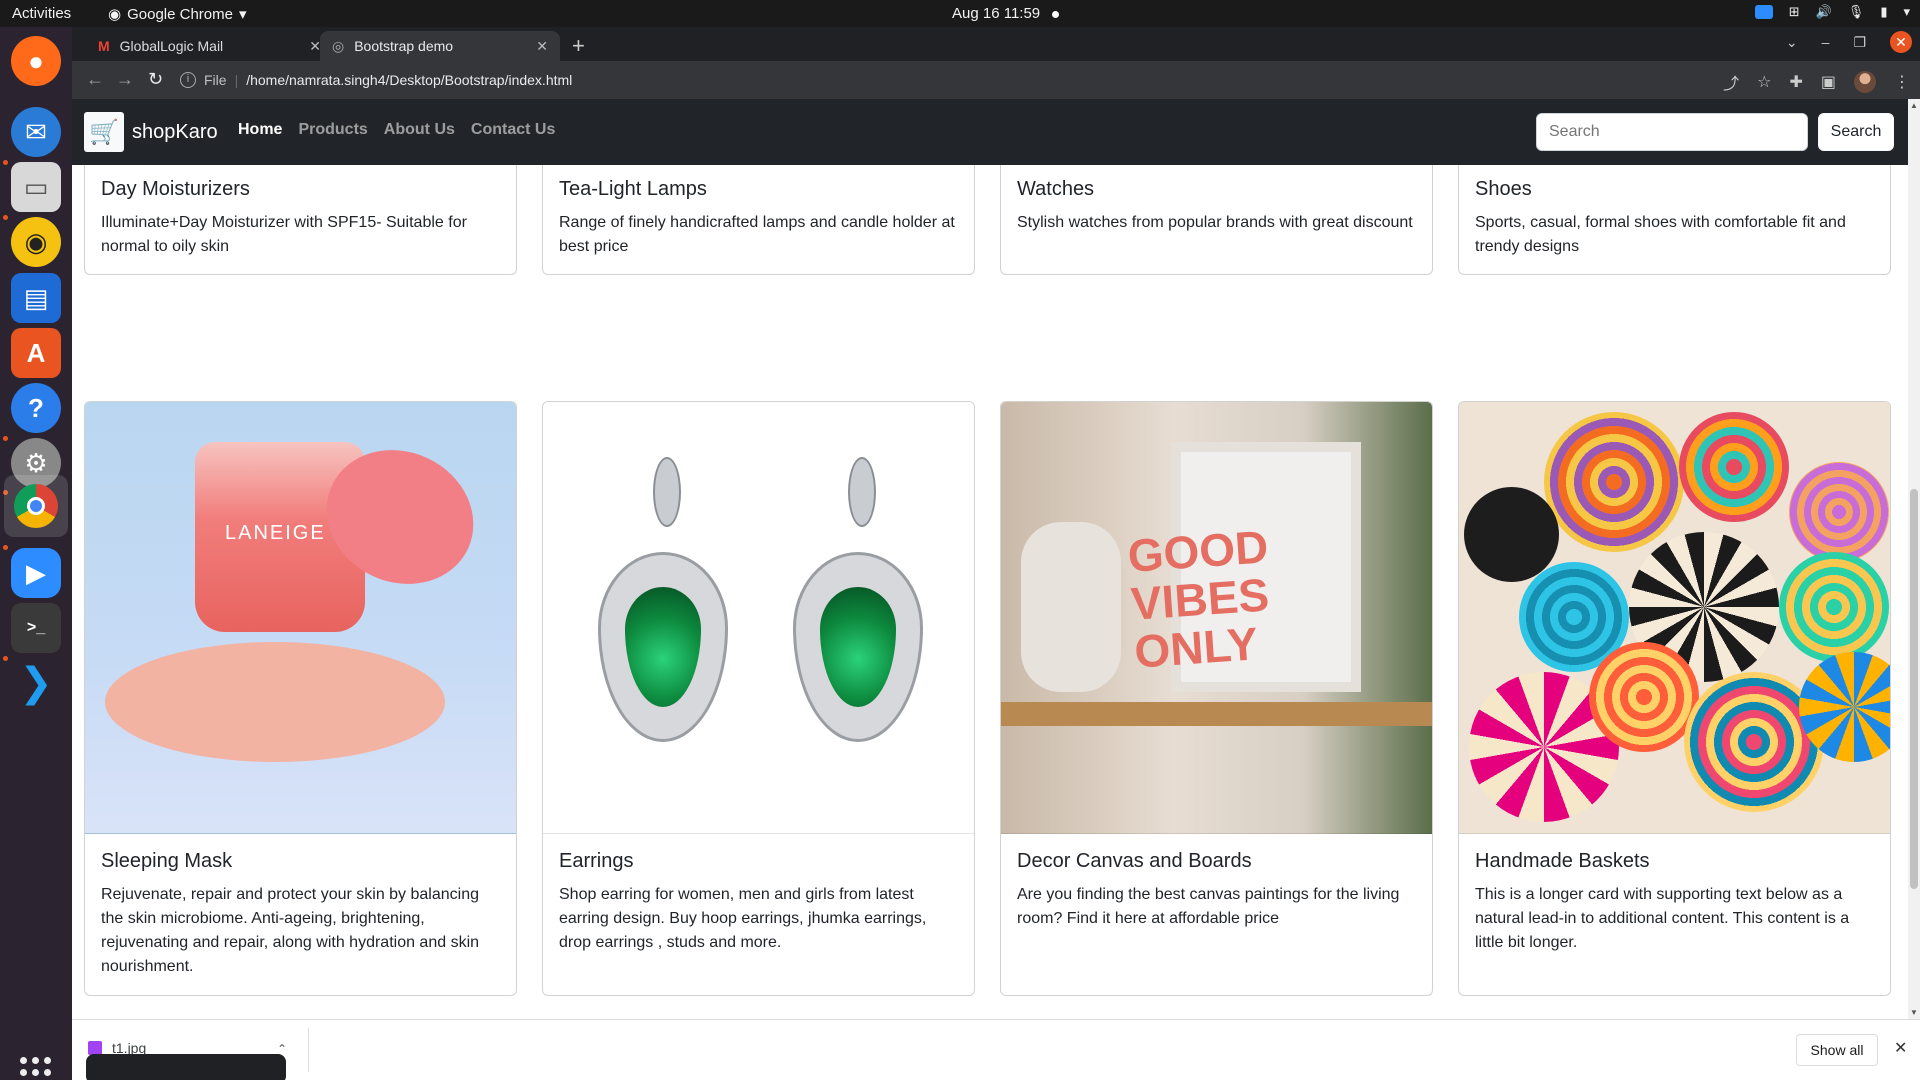 The width and height of the screenshot is (1920, 1080). I want to click on card-title: Earrings, so click(596, 861).